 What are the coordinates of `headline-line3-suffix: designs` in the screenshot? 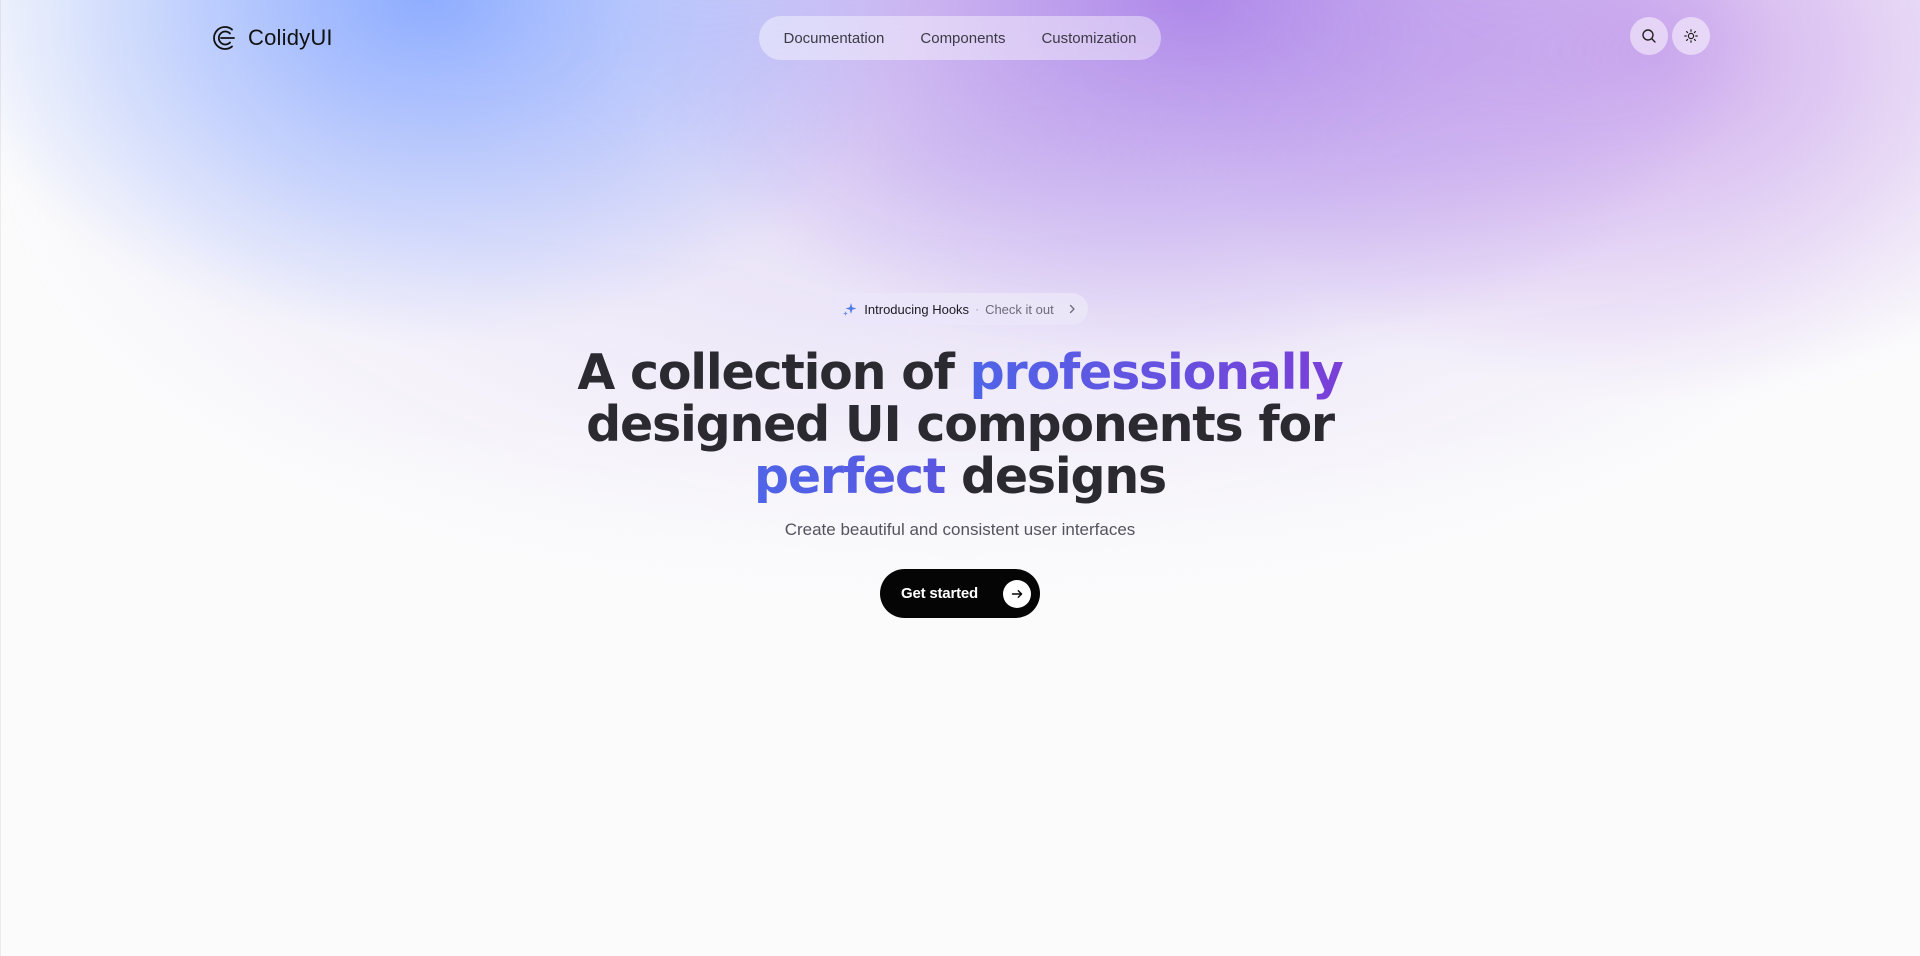 It's located at (1063, 476).